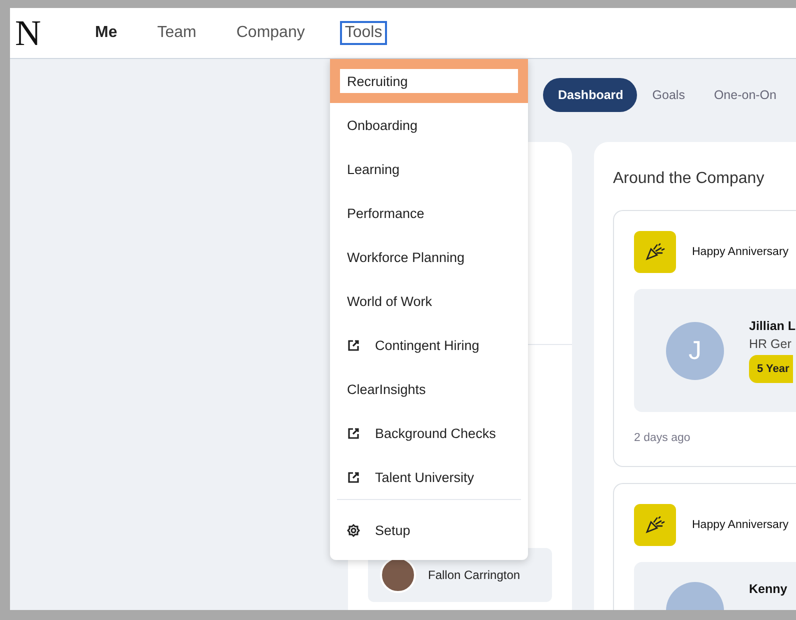  Describe the element at coordinates (663, 438) in the screenshot. I see `event-time: 2 days ago` at that location.